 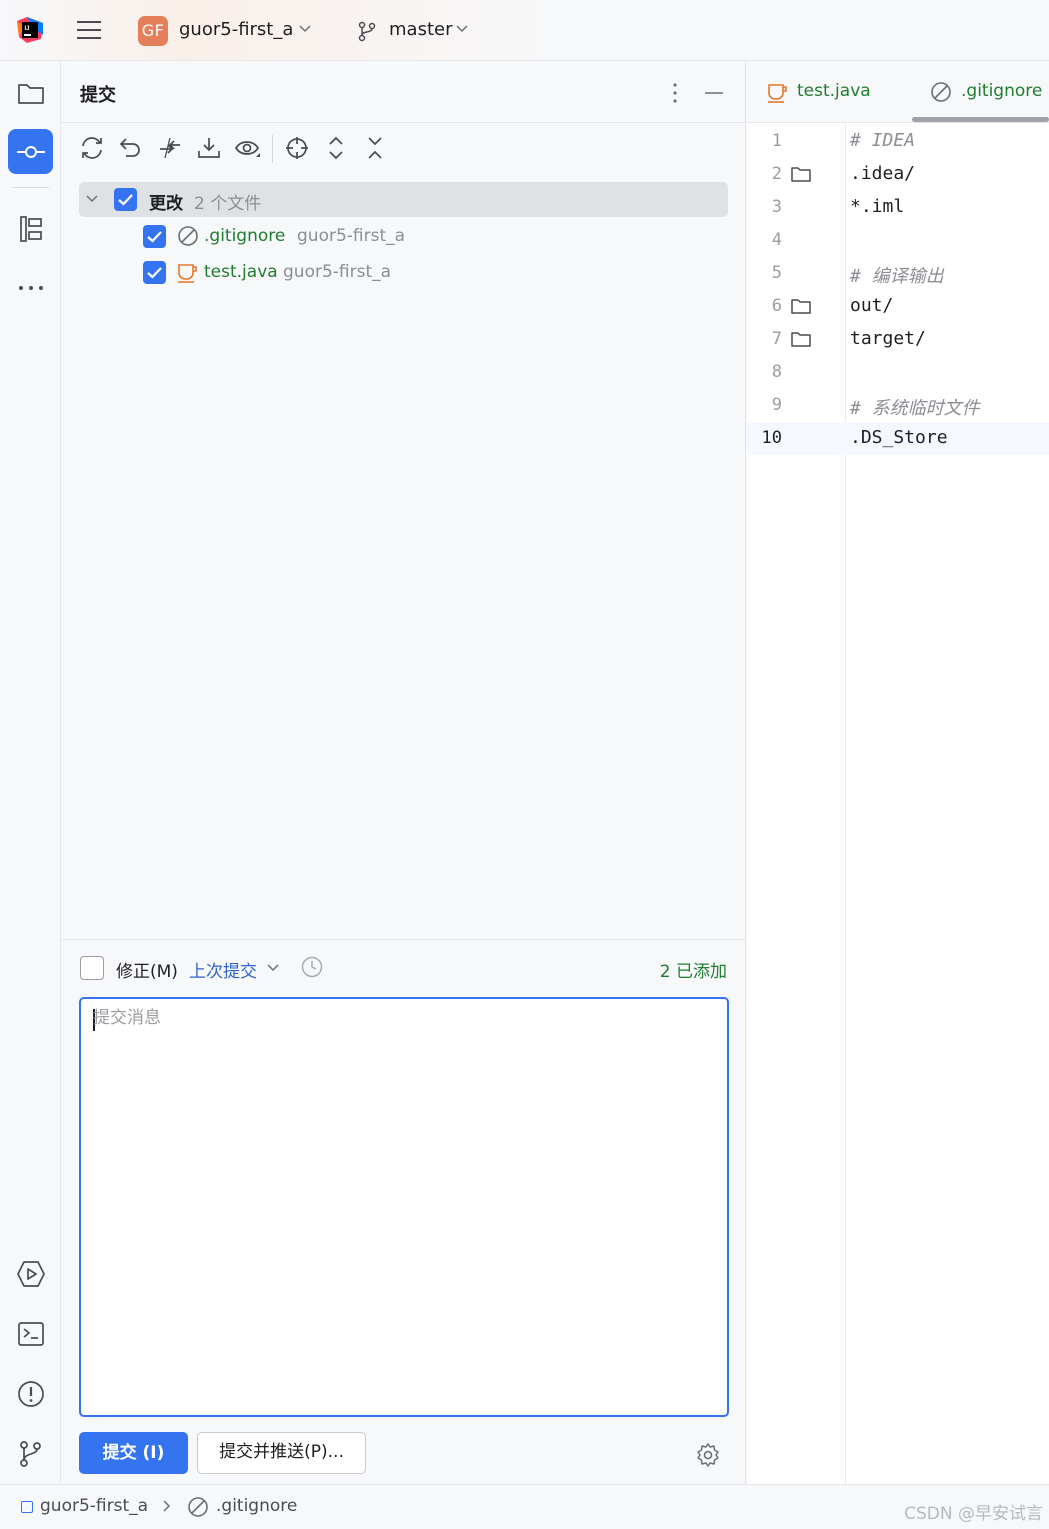 I want to click on tab-label: .gitignore, so click(x=1002, y=91).